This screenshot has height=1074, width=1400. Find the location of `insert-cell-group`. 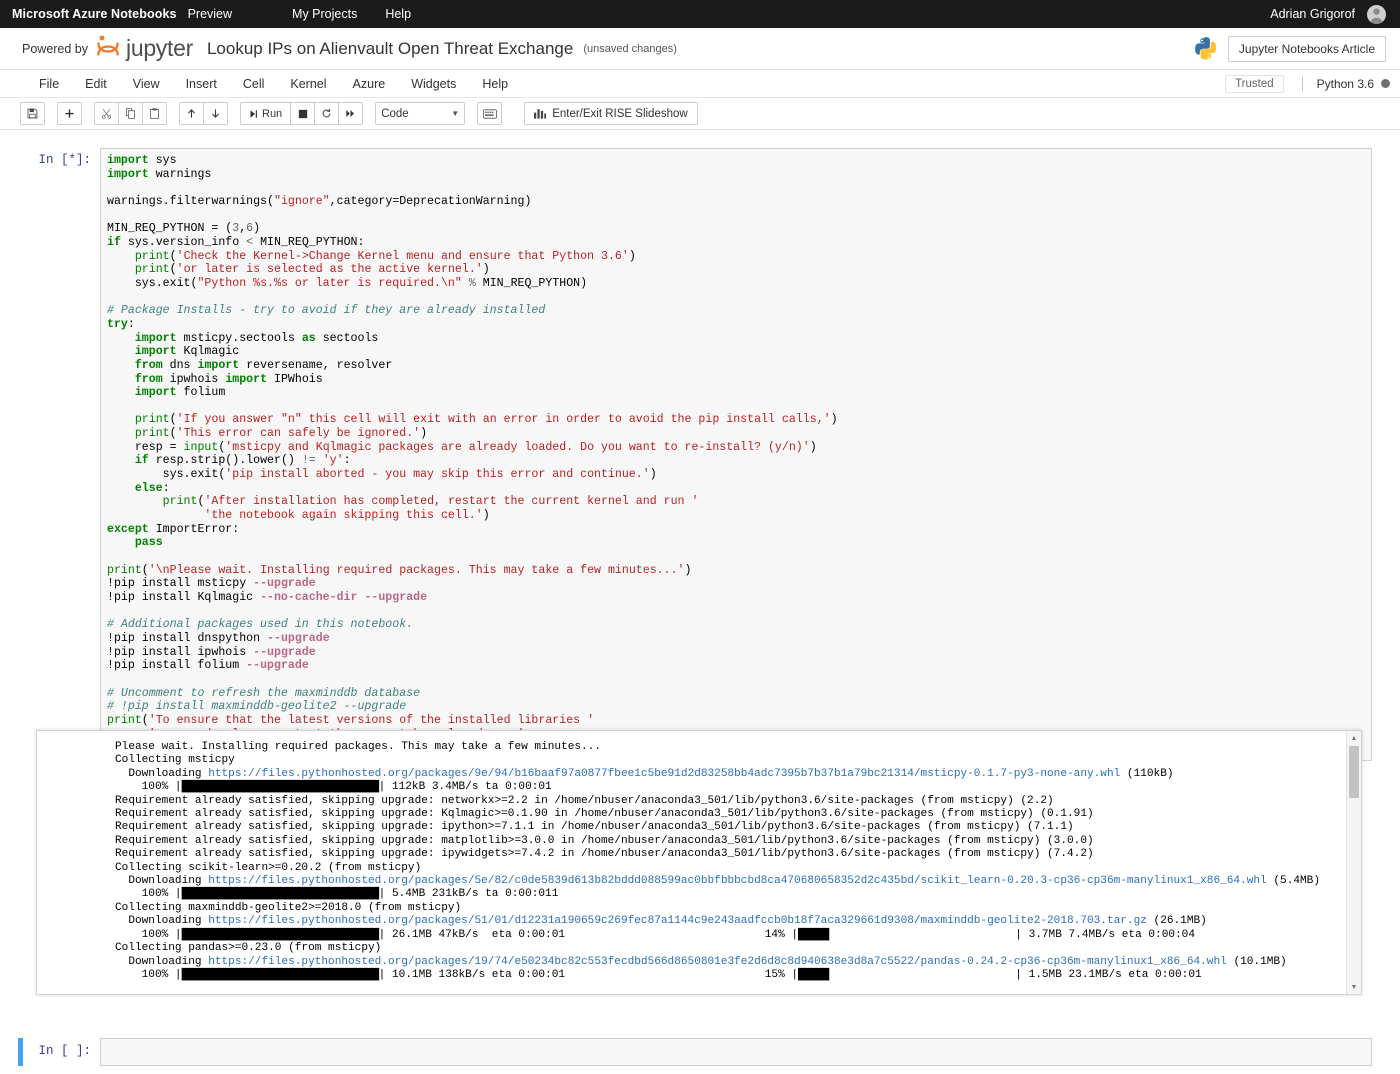

insert-cell-group is located at coordinates (69, 113).